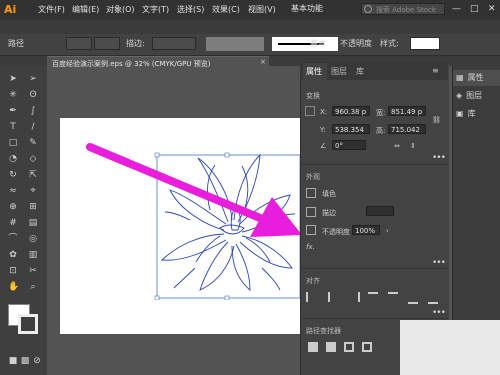 Image resolution: width=500 pixels, height=375 pixels. I want to click on scale-tool-icon: ⇱, so click(33, 175).